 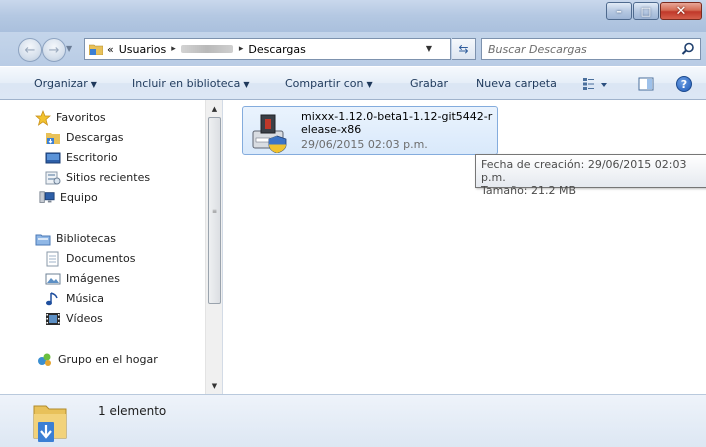 I want to click on change-view-button, so click(x=596, y=85).